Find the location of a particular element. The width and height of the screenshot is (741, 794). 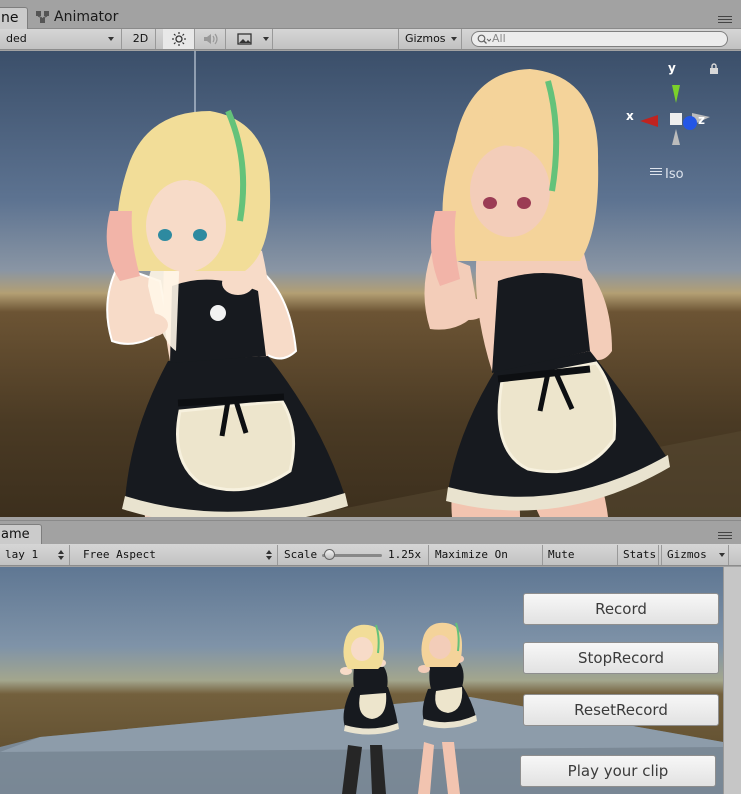

record-button: Record is located at coordinates (621, 609).